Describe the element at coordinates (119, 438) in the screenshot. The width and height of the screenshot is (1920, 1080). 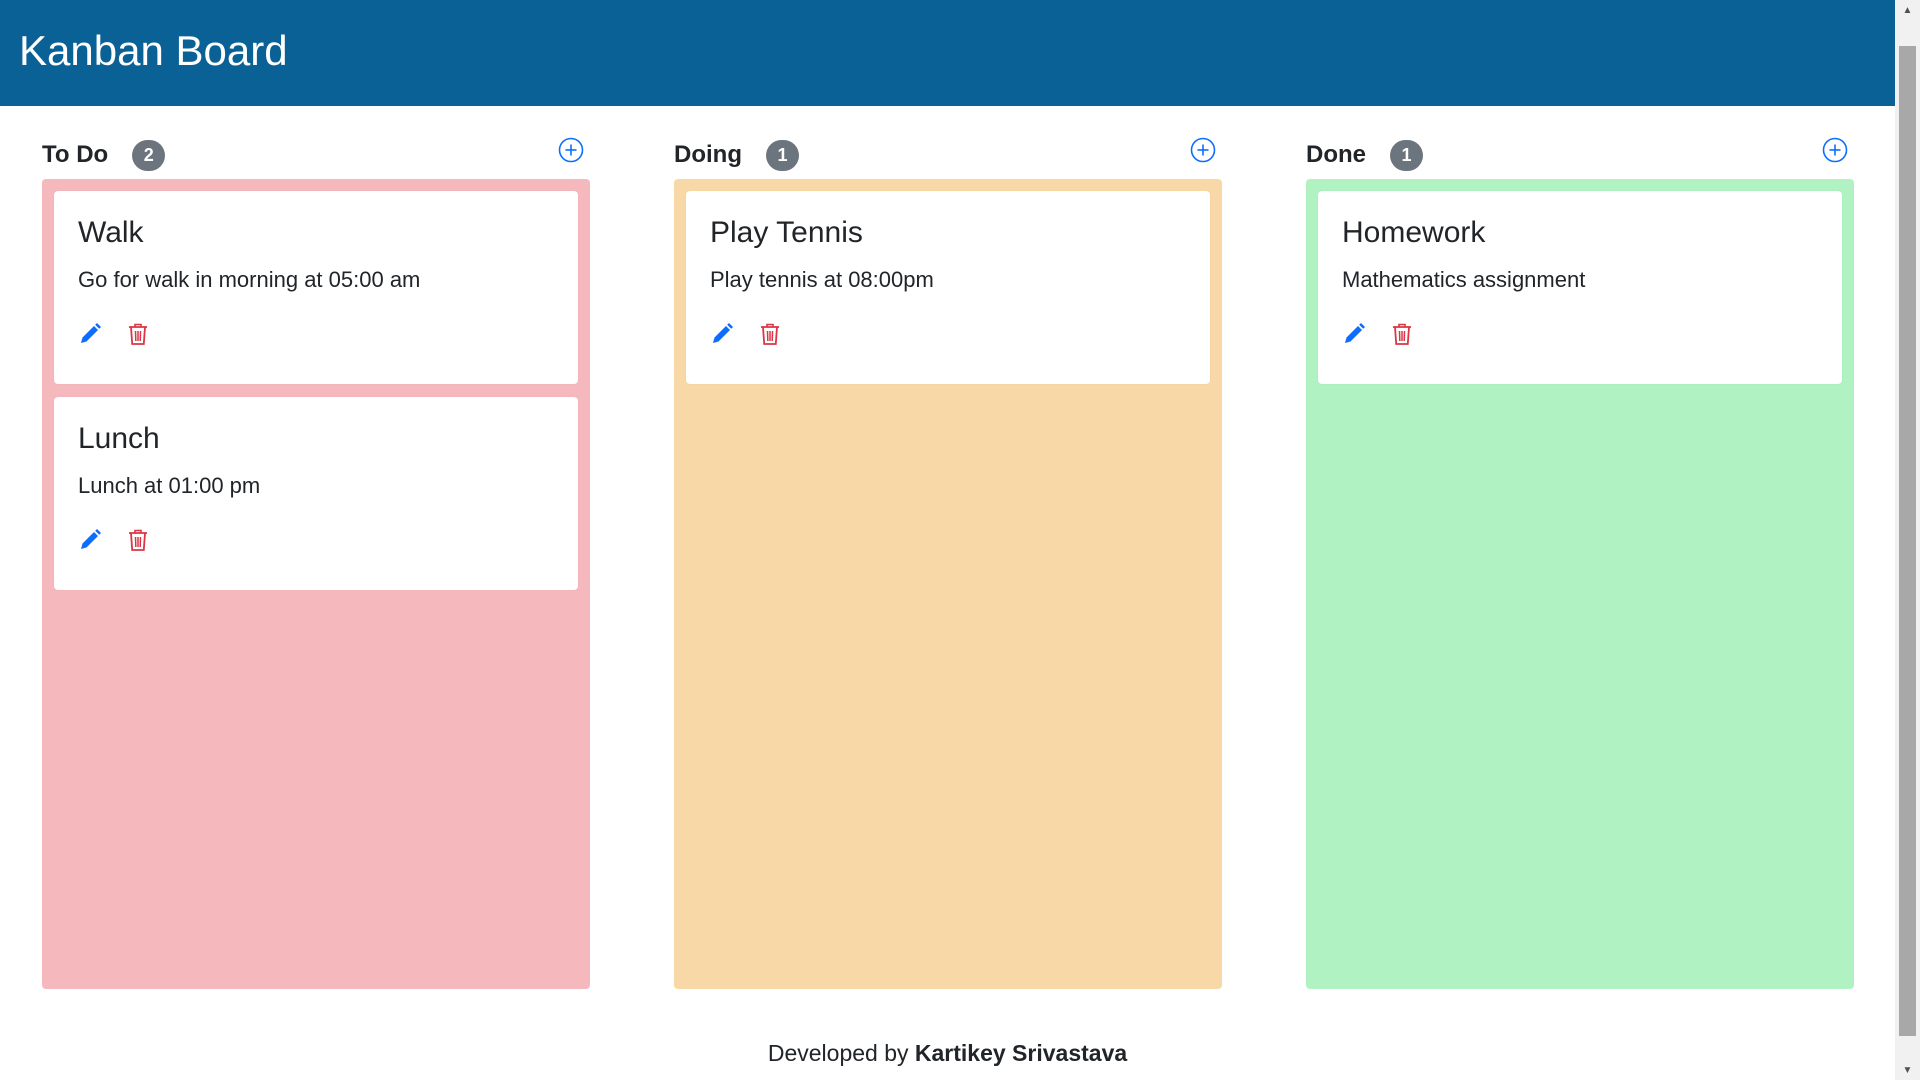
I see `task-title: Lunch` at that location.